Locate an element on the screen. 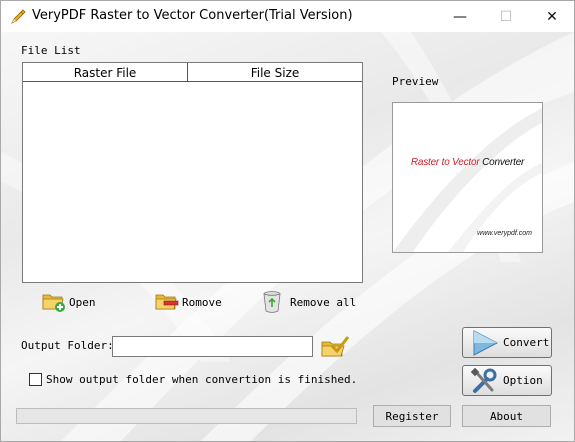  progress-bar is located at coordinates (186, 416).